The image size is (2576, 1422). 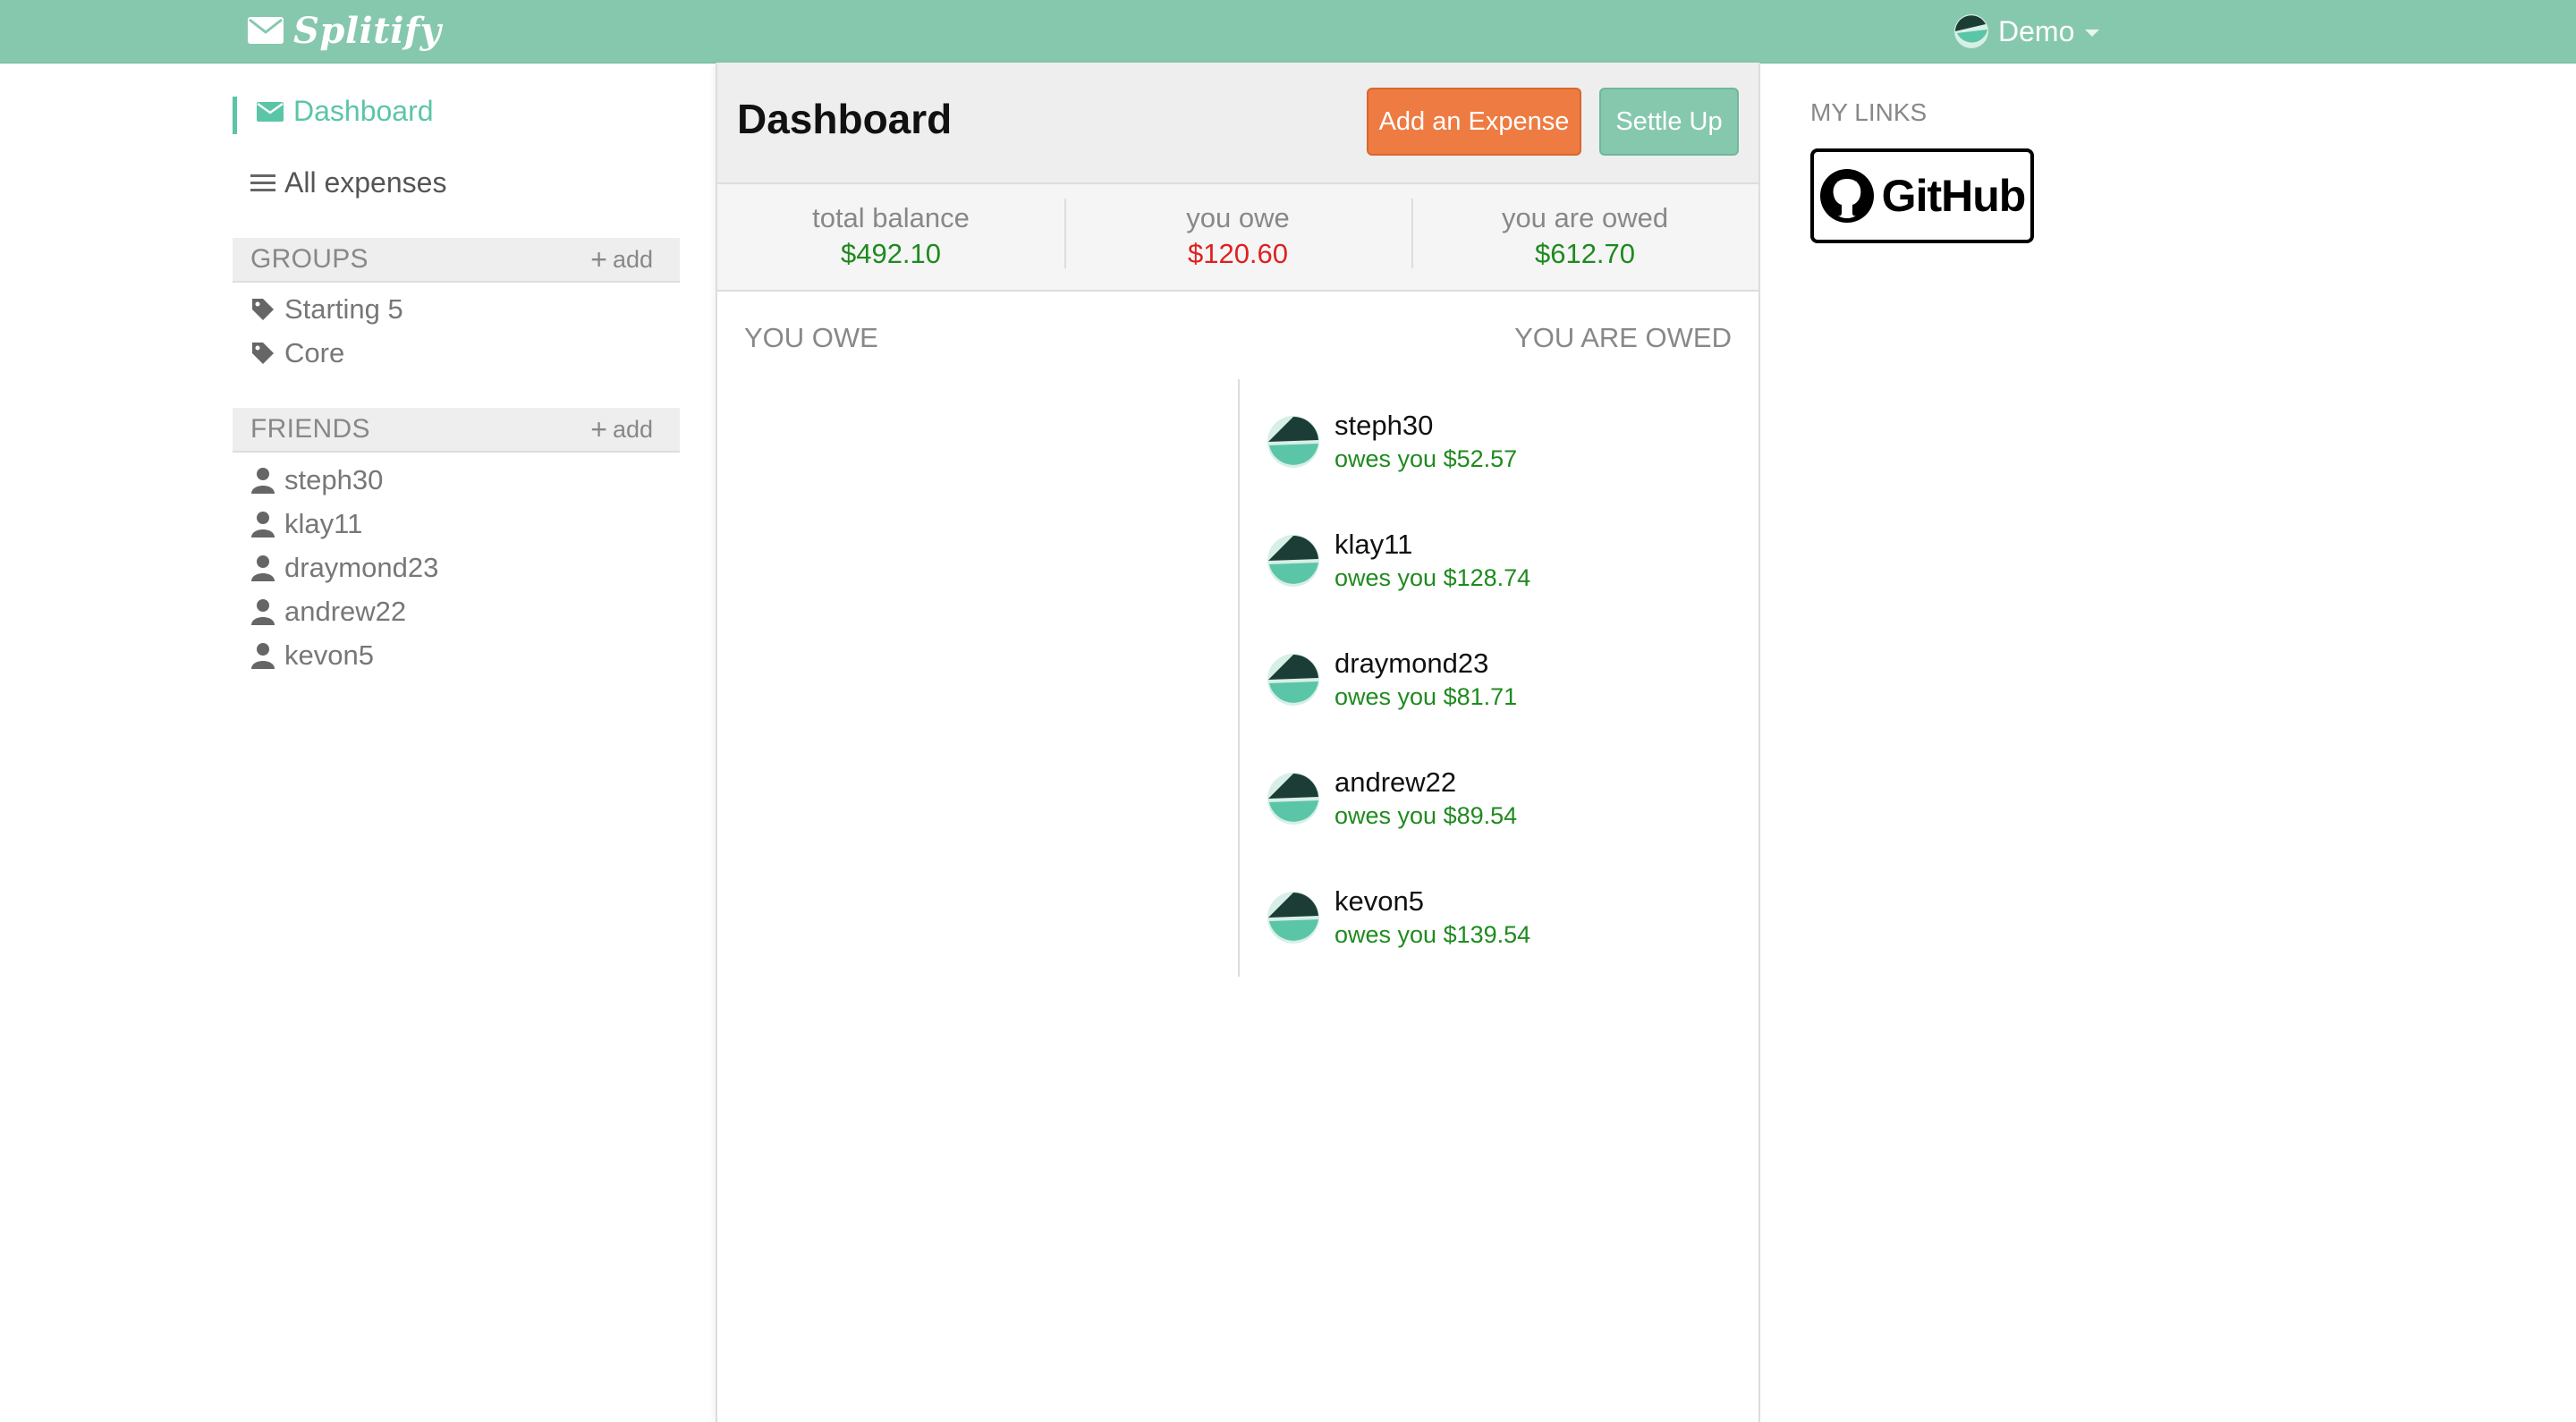 What do you see at coordinates (1426, 696) in the screenshot?
I see `owed-amount: owes you $81.71` at bounding box center [1426, 696].